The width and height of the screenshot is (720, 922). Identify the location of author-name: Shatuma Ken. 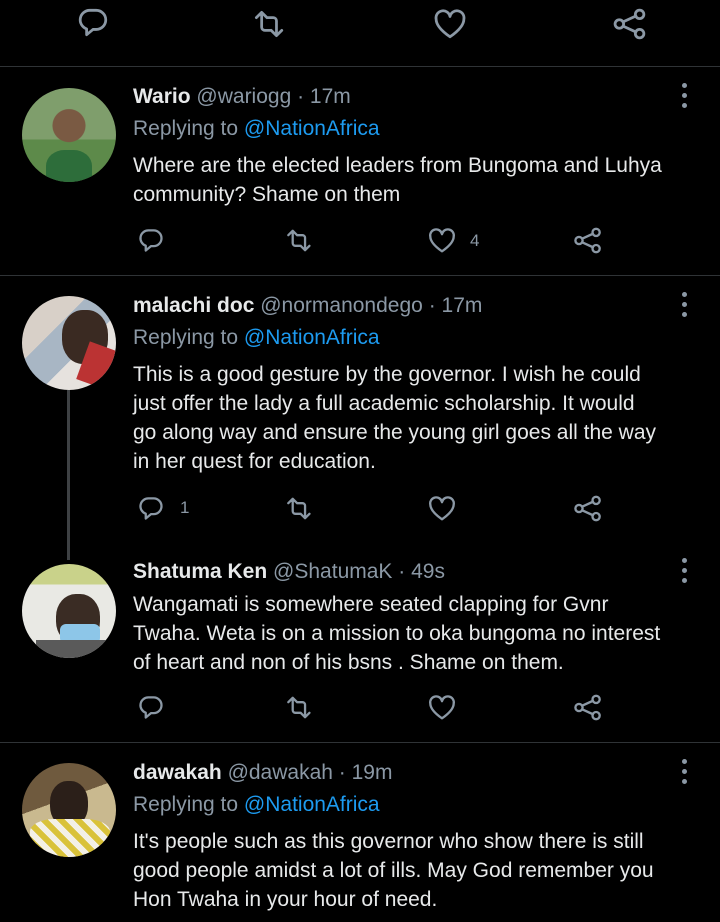
(200, 571).